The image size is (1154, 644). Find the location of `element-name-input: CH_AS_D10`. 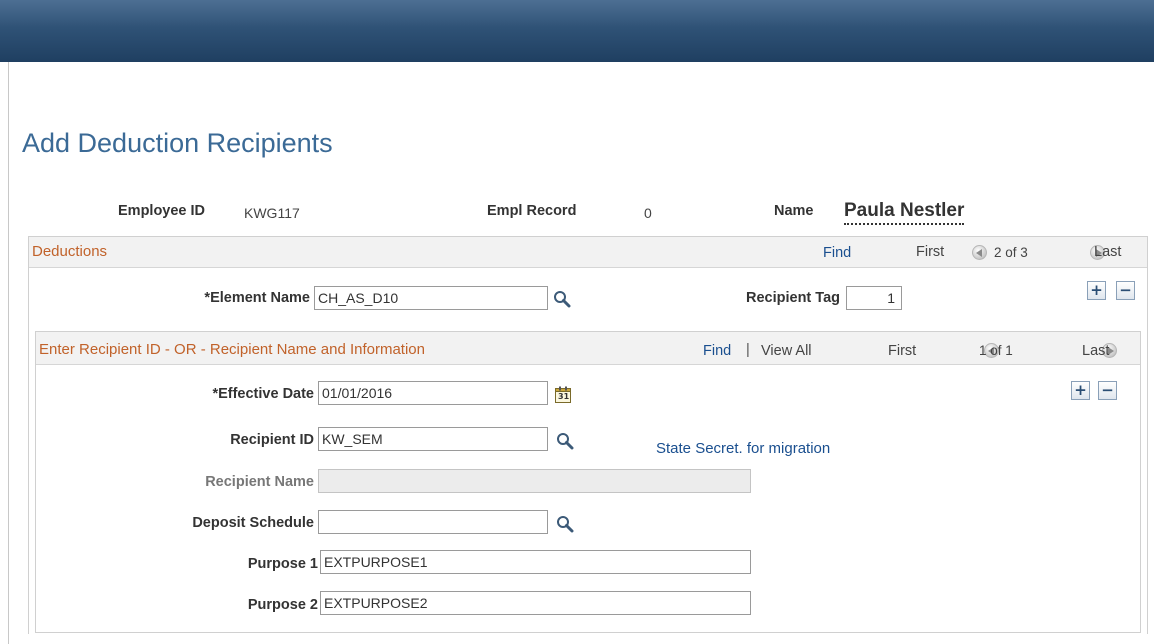

element-name-input: CH_AS_D10 is located at coordinates (431, 298).